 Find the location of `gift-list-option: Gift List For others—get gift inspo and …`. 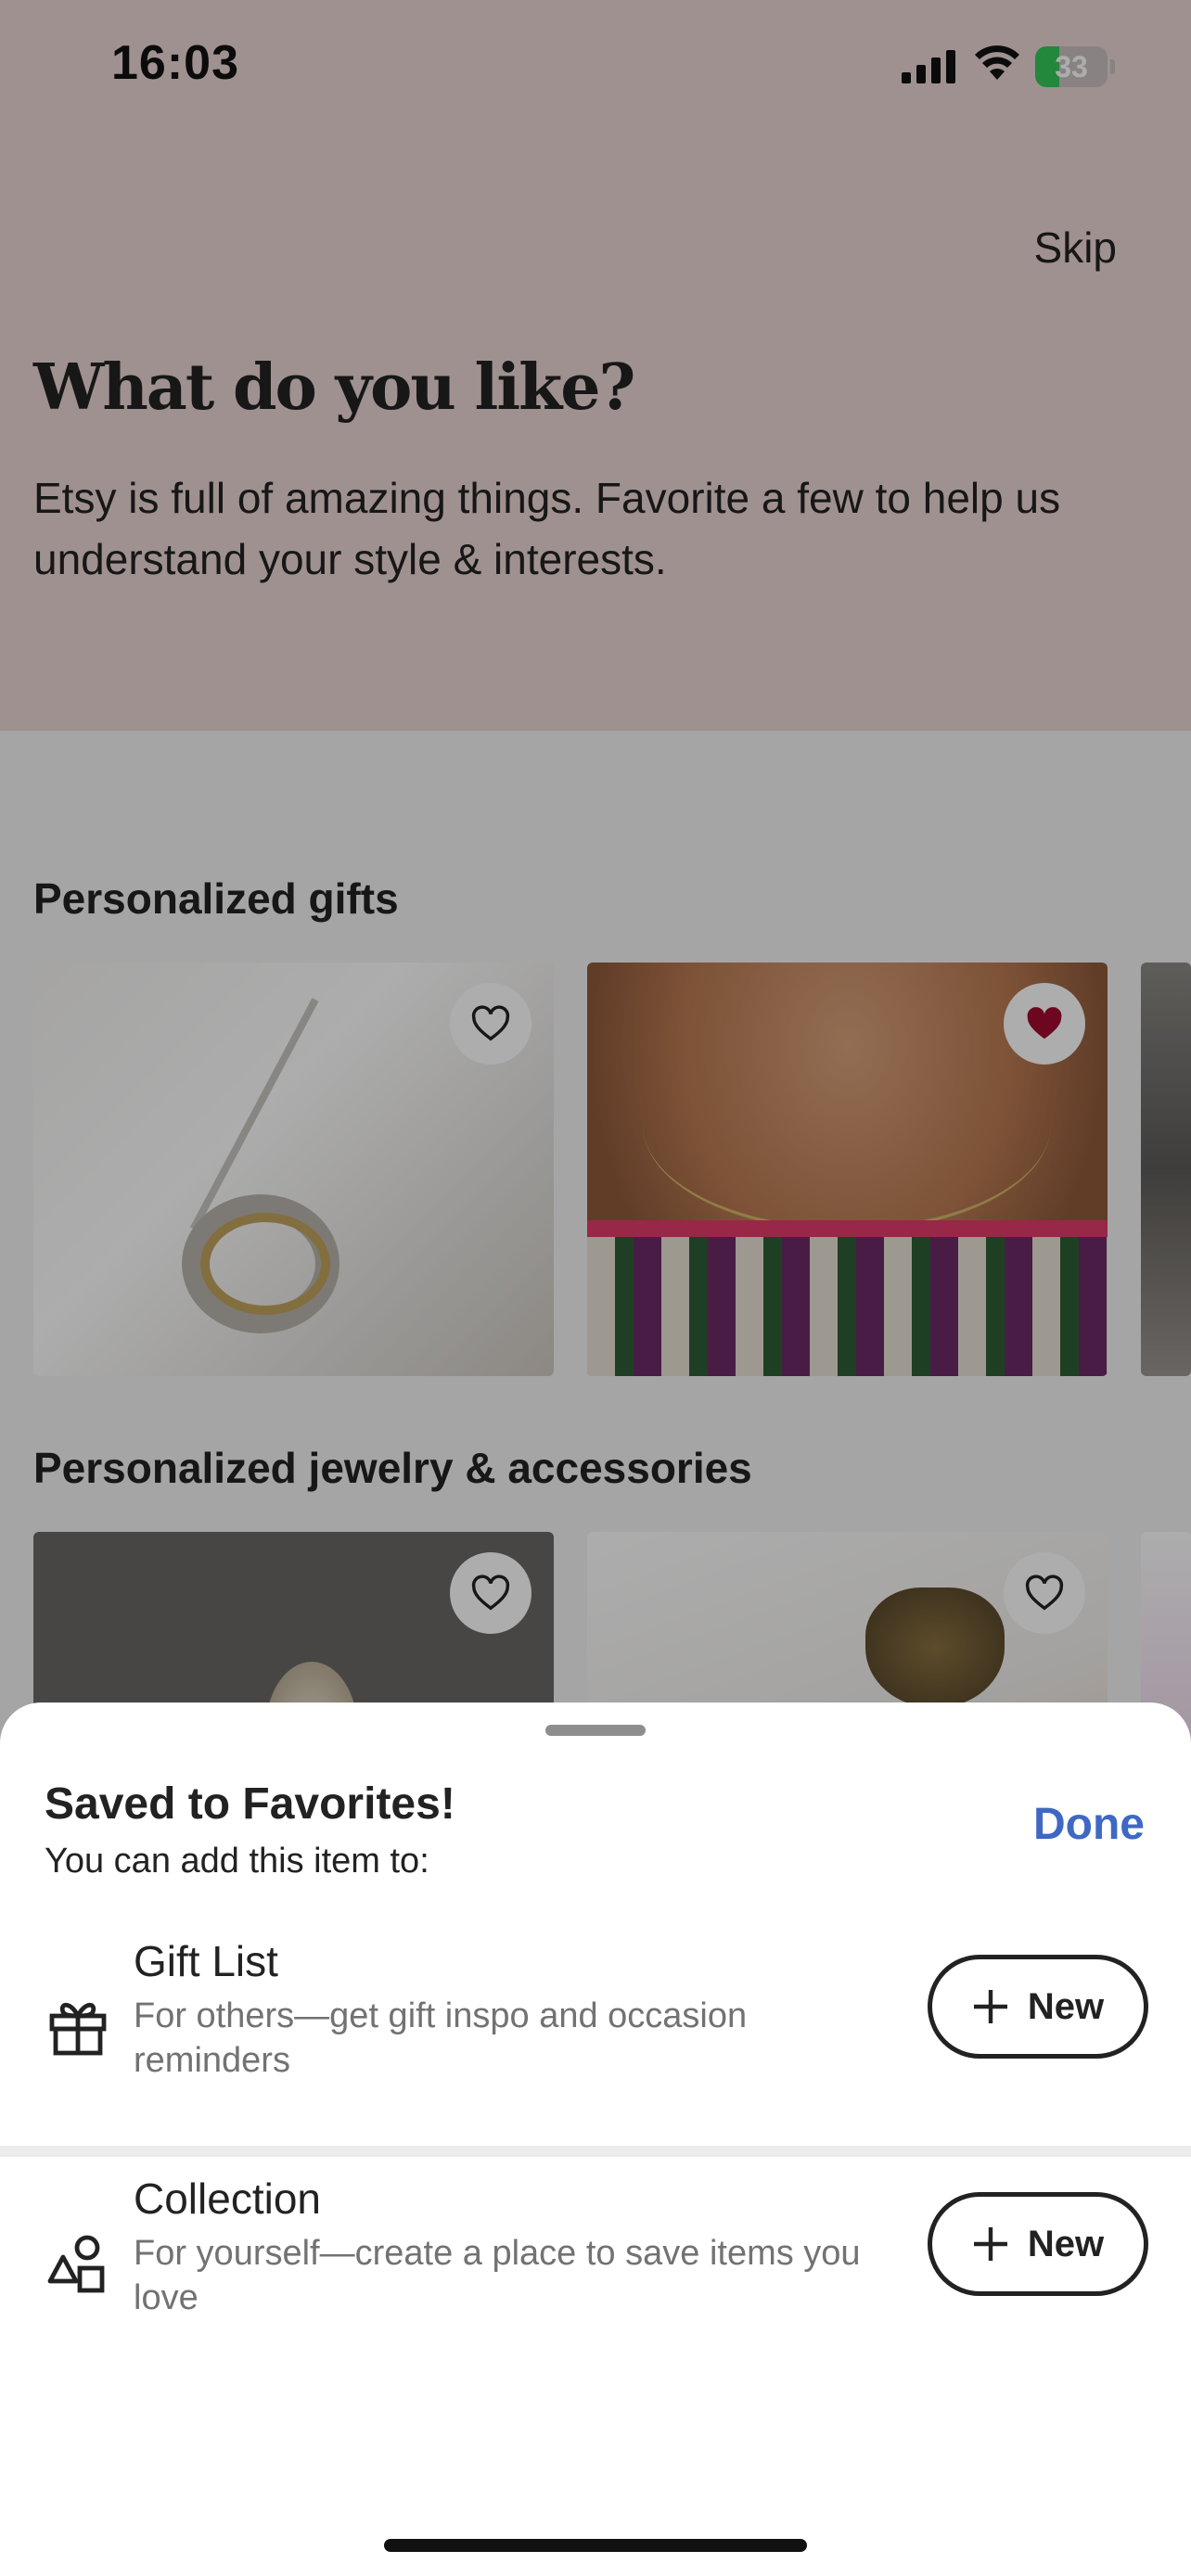

gift-list-option: Gift List For others—get gift inspo and … is located at coordinates (595, 2029).